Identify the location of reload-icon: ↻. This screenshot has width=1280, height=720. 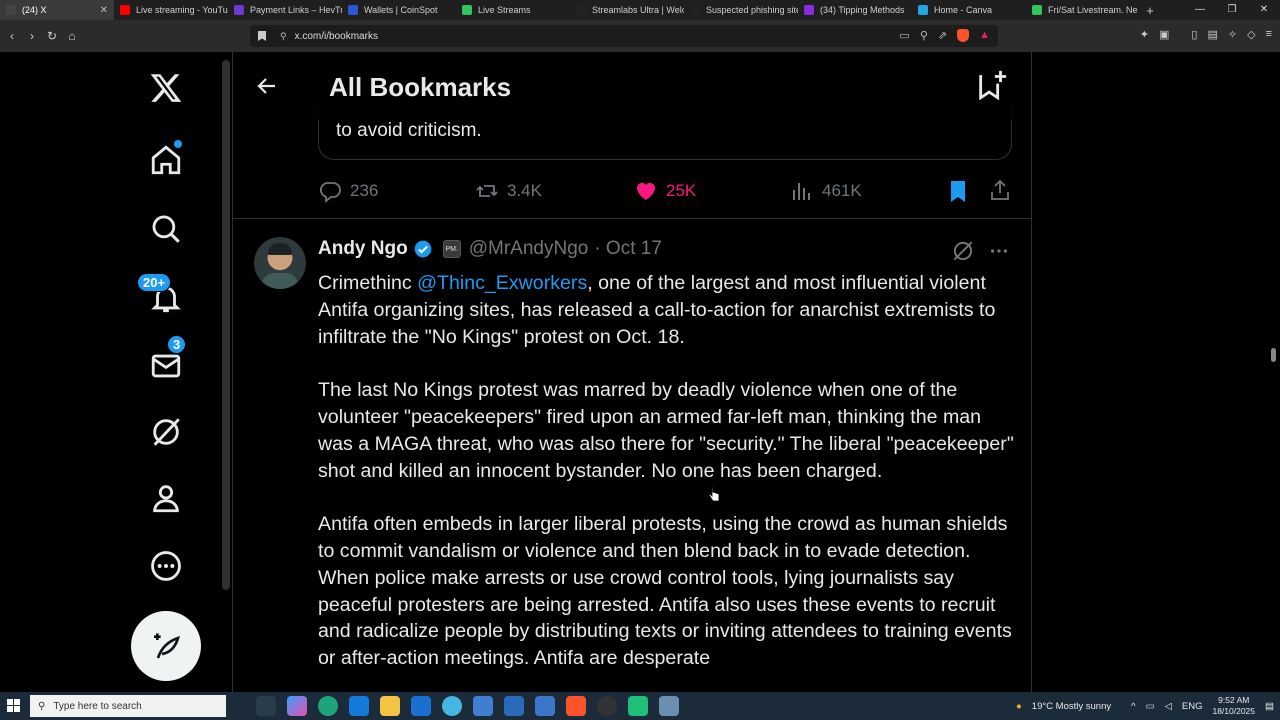
(52, 36).